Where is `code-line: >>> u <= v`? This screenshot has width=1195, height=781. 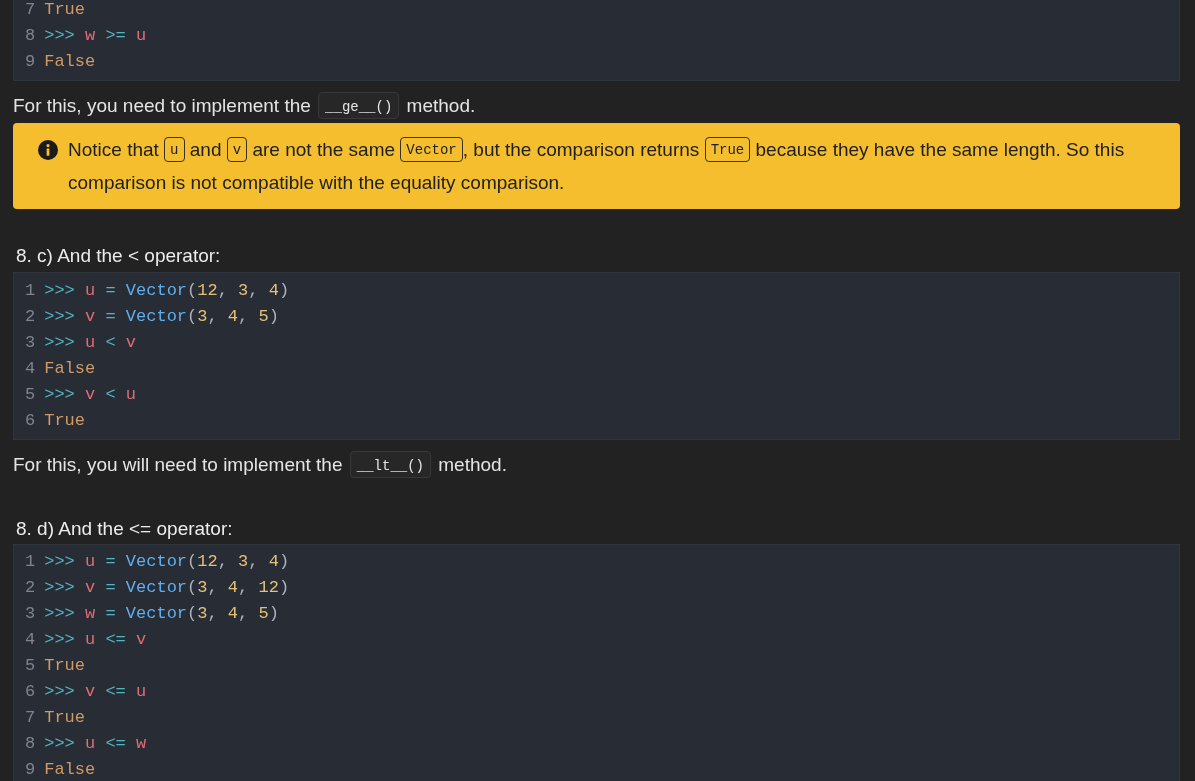
code-line: >>> u <= v is located at coordinates (95, 640).